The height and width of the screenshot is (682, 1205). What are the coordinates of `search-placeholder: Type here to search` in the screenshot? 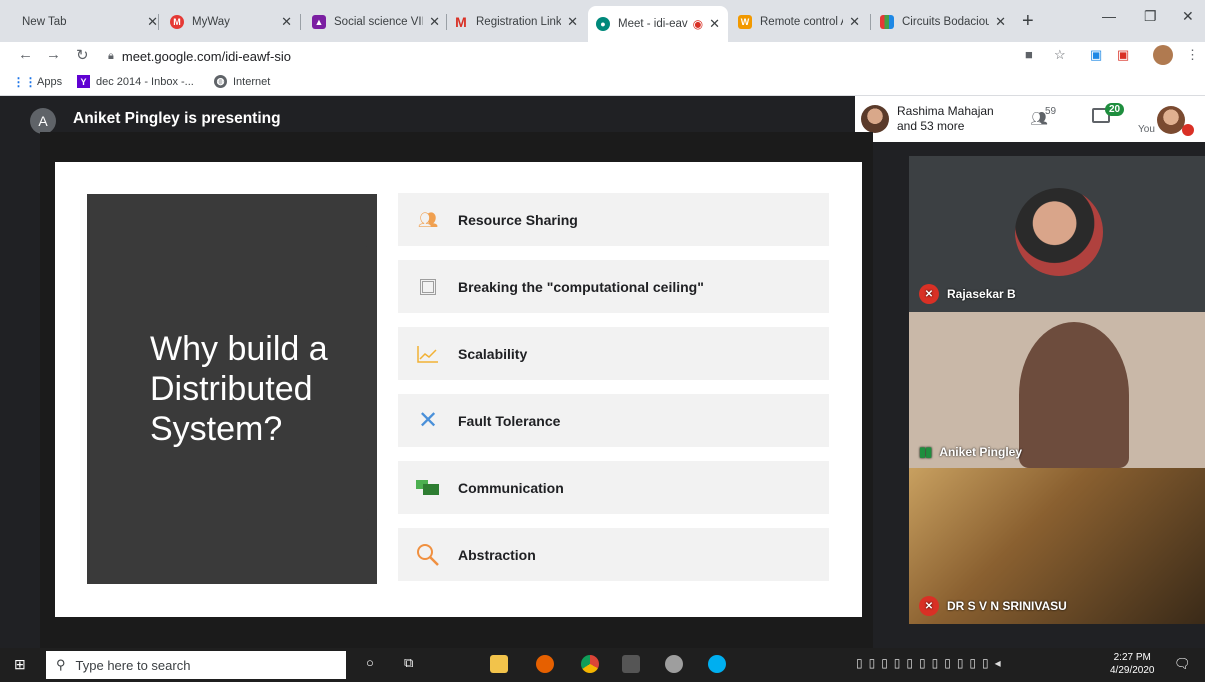 It's located at (133, 665).